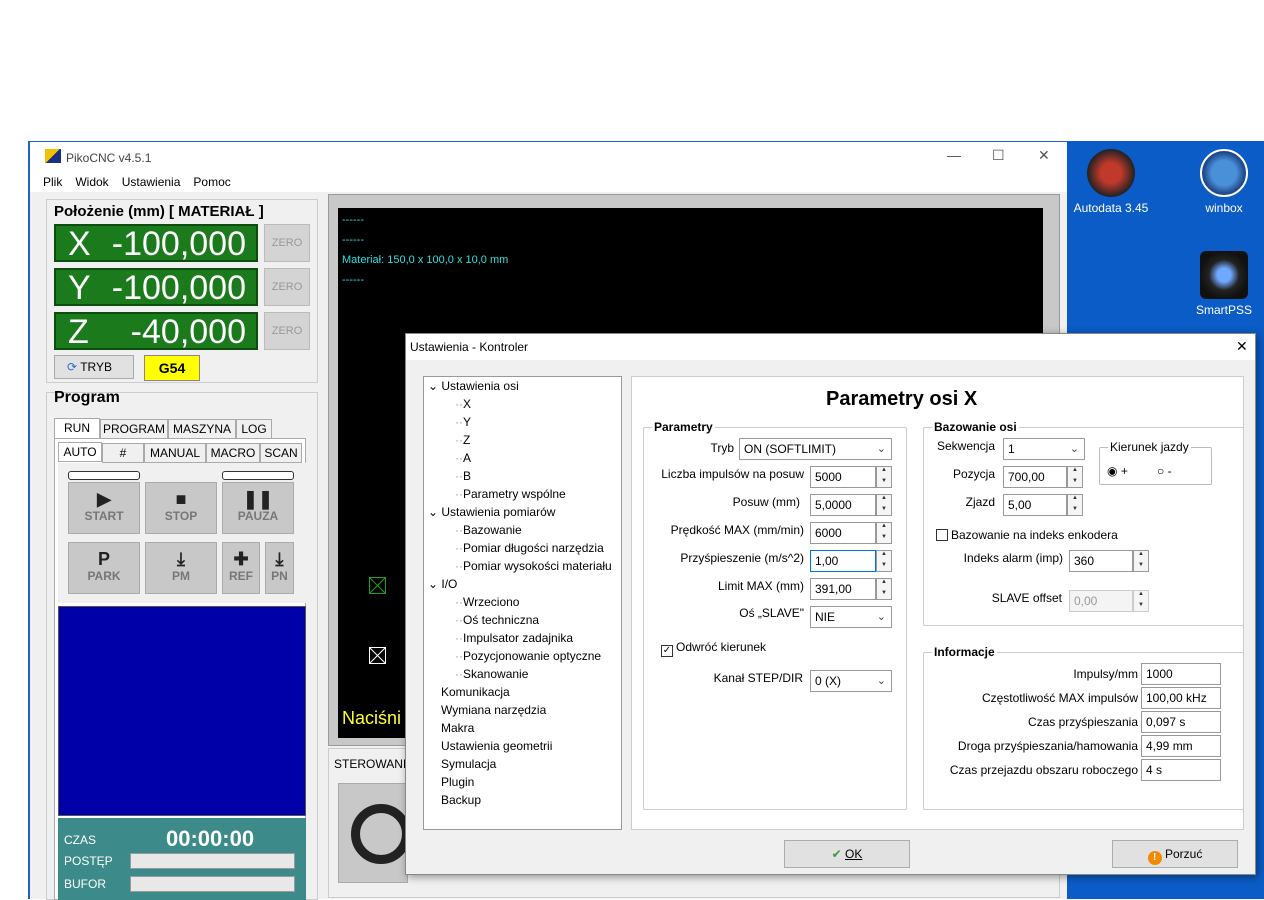  I want to click on cancel-button: ! Porzuć, so click(1175, 854).